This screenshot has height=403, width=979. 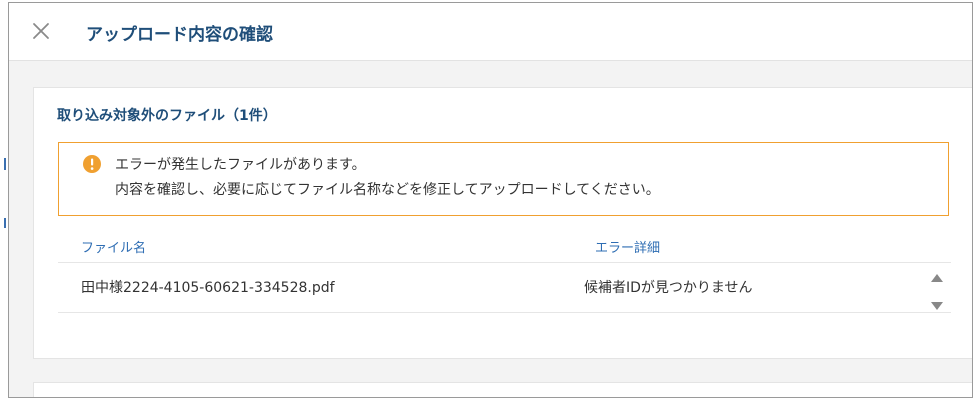 What do you see at coordinates (208, 288) in the screenshot?
I see `cell-filename: 田中様2224-4105-60621-334528.pdf` at bounding box center [208, 288].